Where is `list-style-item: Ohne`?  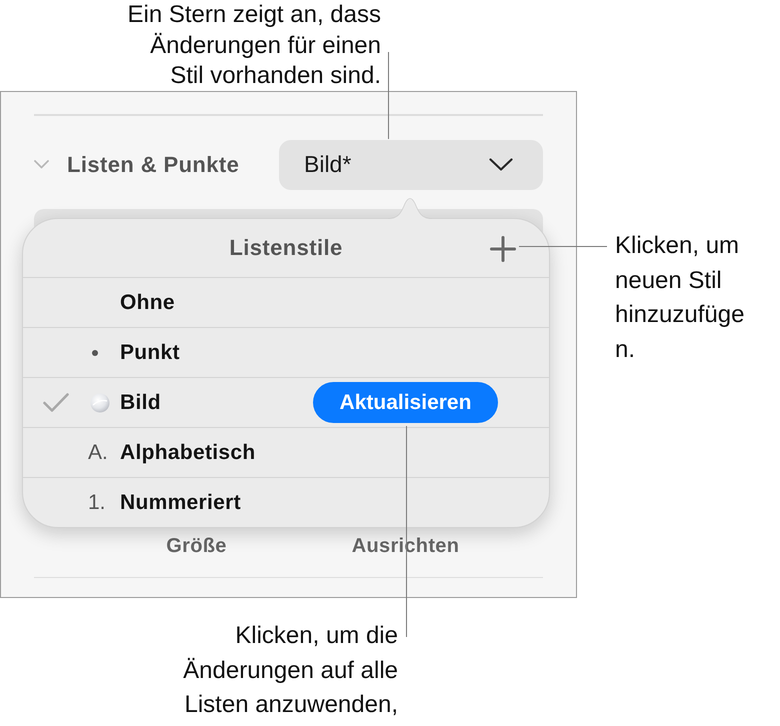 list-style-item: Ohne is located at coordinates (286, 302).